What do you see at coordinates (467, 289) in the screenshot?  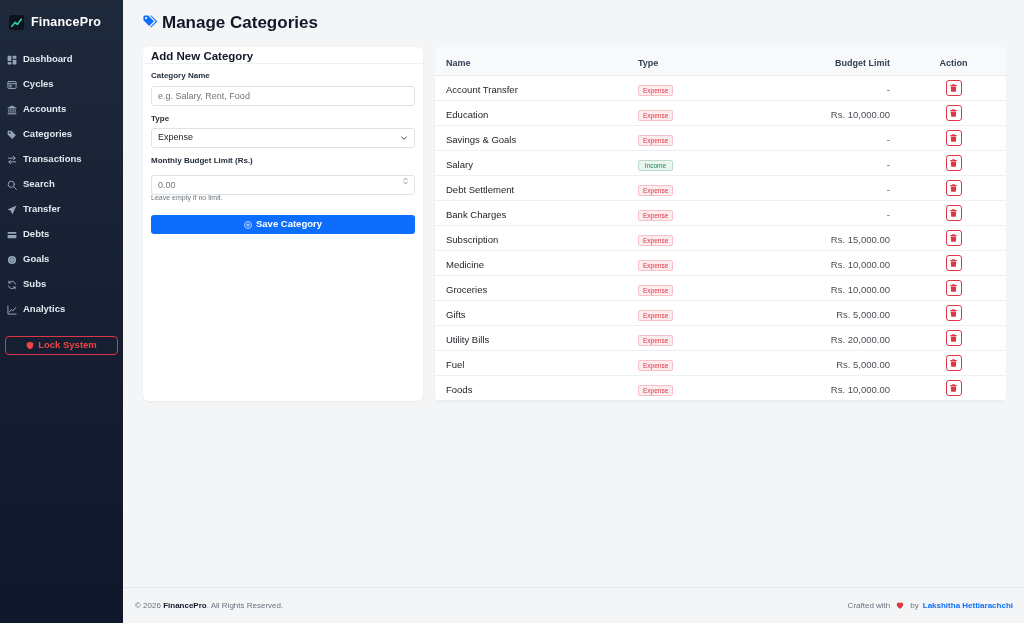 I see `category-name: Groceries` at bounding box center [467, 289].